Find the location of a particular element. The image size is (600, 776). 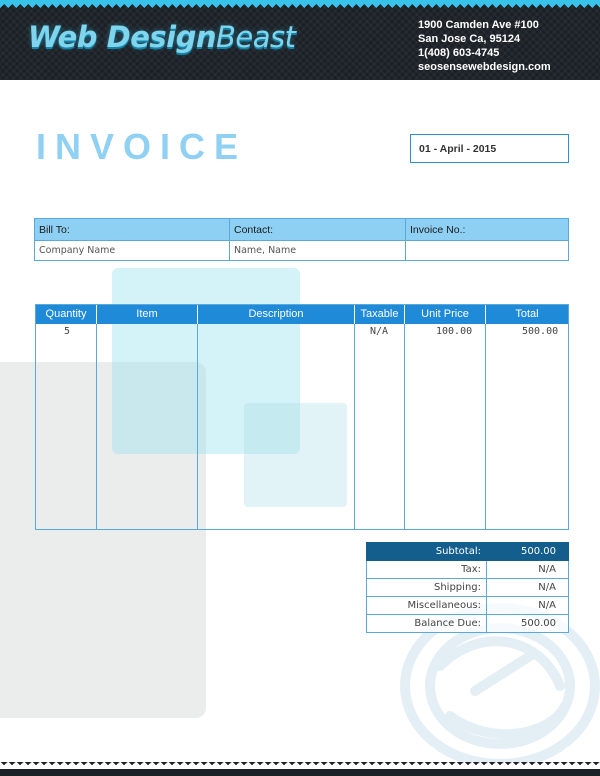

website: seosensewebdesign.com is located at coordinates (484, 67).